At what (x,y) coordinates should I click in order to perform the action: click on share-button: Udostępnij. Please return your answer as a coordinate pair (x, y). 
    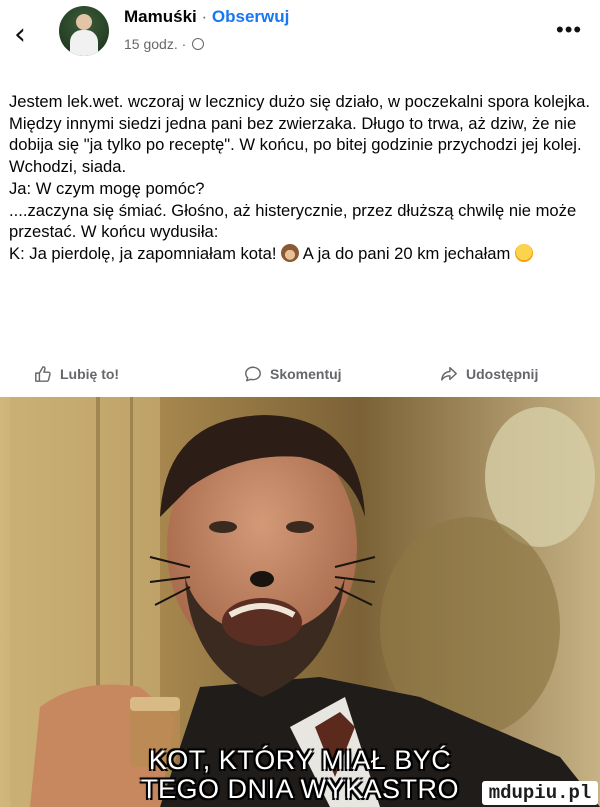
    Looking at the image, I should click on (489, 374).